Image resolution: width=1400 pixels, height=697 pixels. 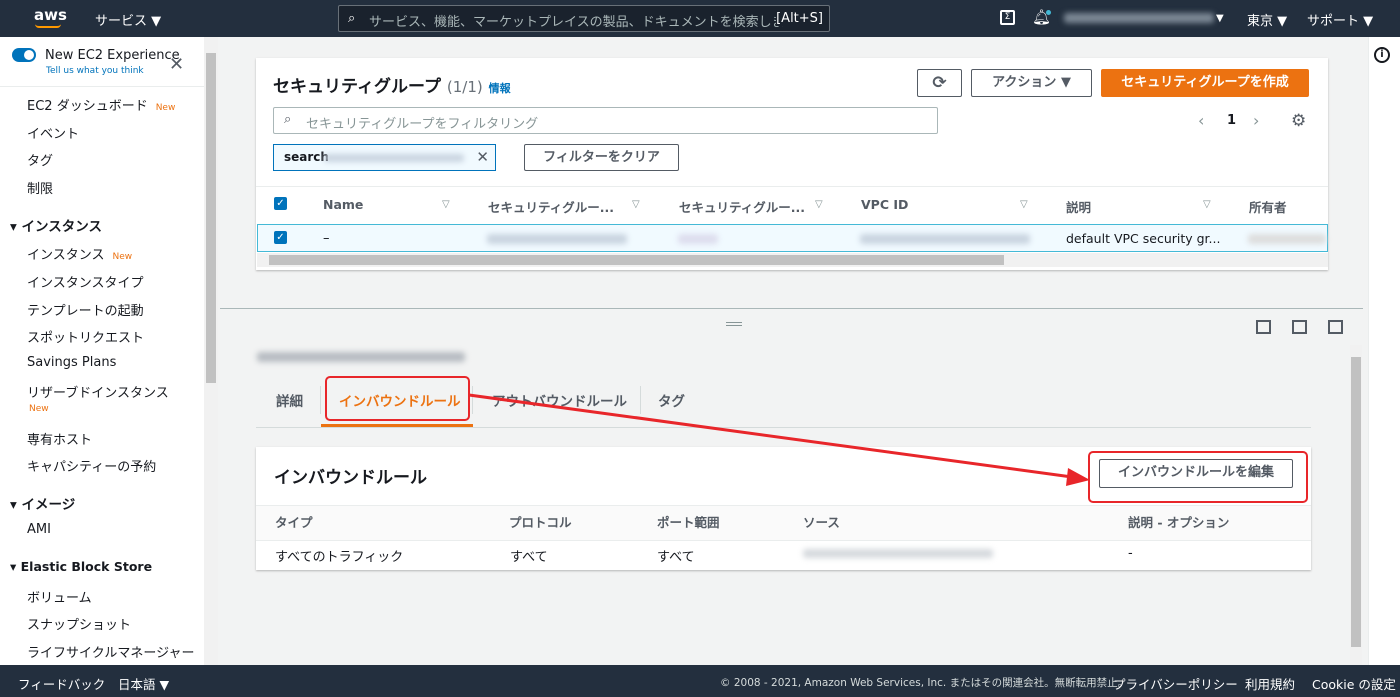 I want to click on language-selector: 日本語 ▼, so click(x=143, y=683).